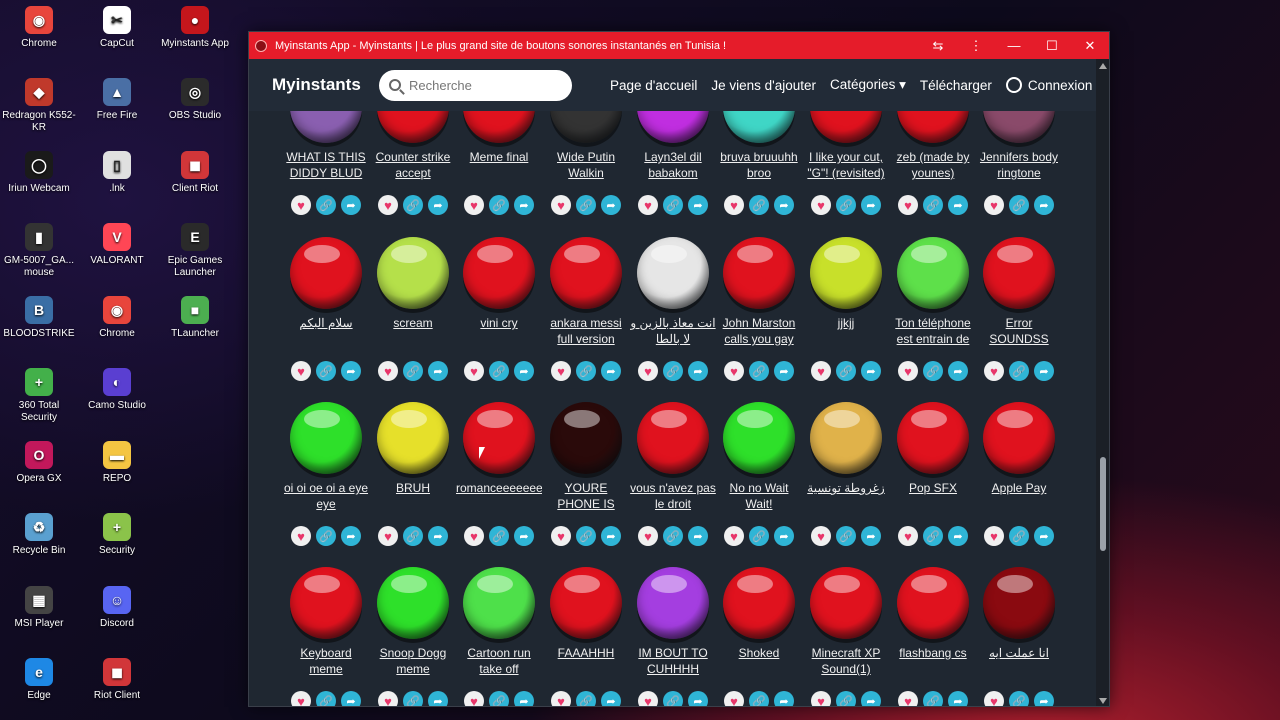 The width and height of the screenshot is (1280, 720). Describe the element at coordinates (933, 497) in the screenshot. I see `sound-title-link: Pop SFX` at that location.